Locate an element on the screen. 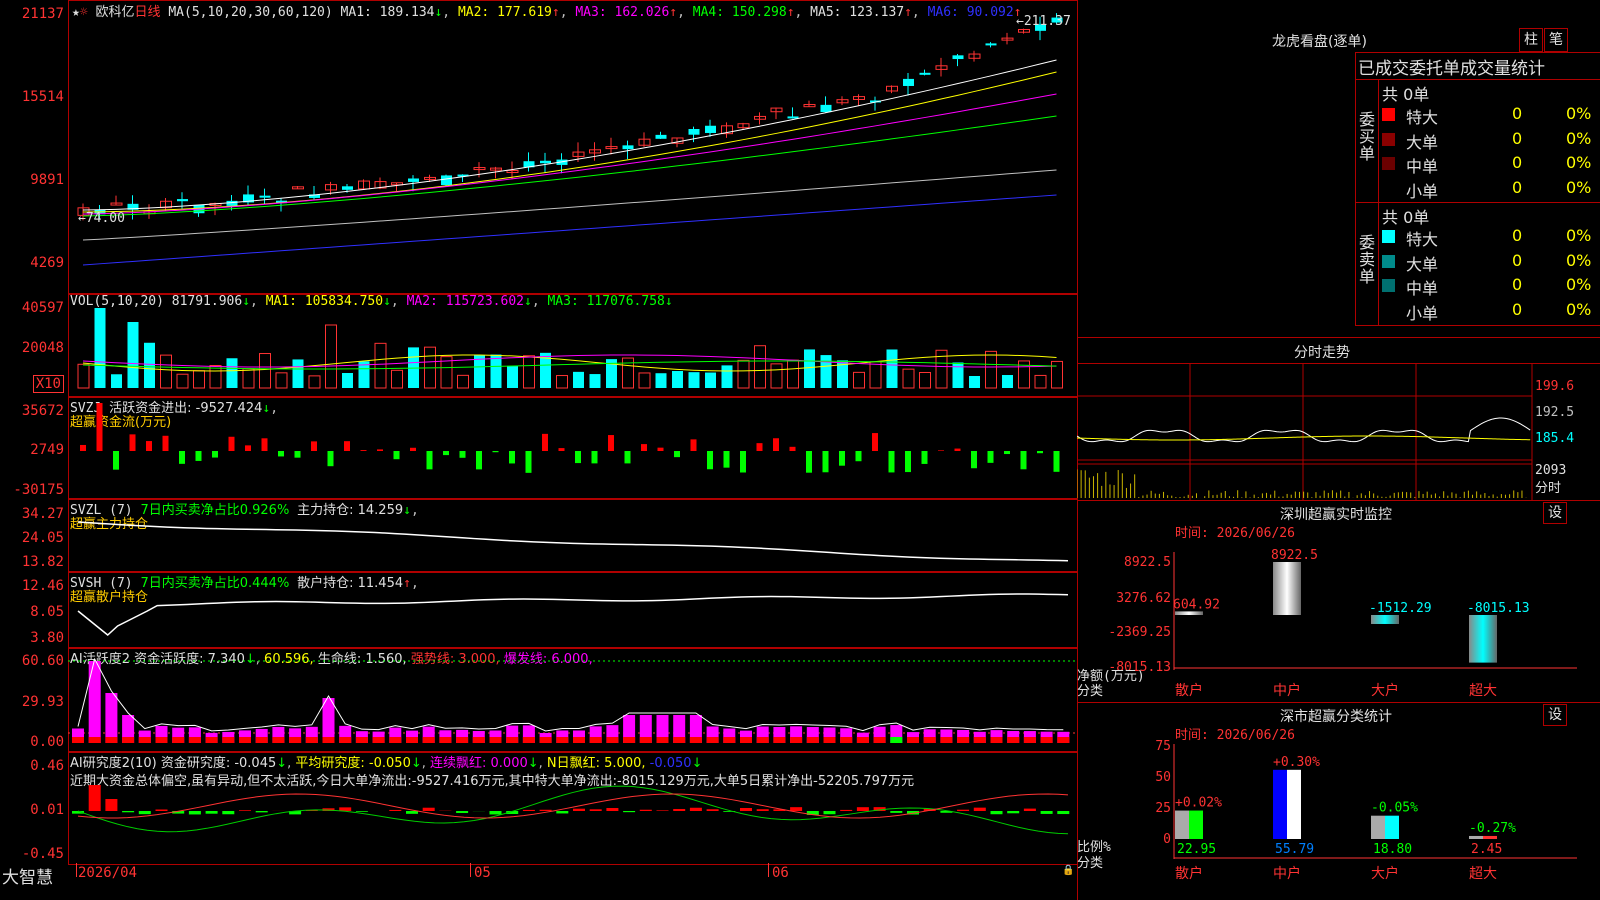 This screenshot has width=1600, height=900. stats-label: 特大 is located at coordinates (1422, 117).